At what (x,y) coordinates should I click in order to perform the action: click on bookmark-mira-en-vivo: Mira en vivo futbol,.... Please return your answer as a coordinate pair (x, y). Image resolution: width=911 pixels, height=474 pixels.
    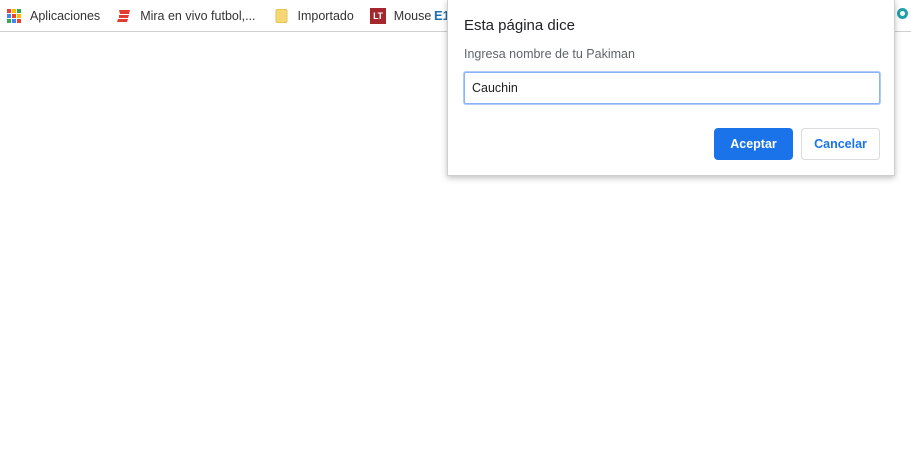
    Looking at the image, I should click on (186, 16).